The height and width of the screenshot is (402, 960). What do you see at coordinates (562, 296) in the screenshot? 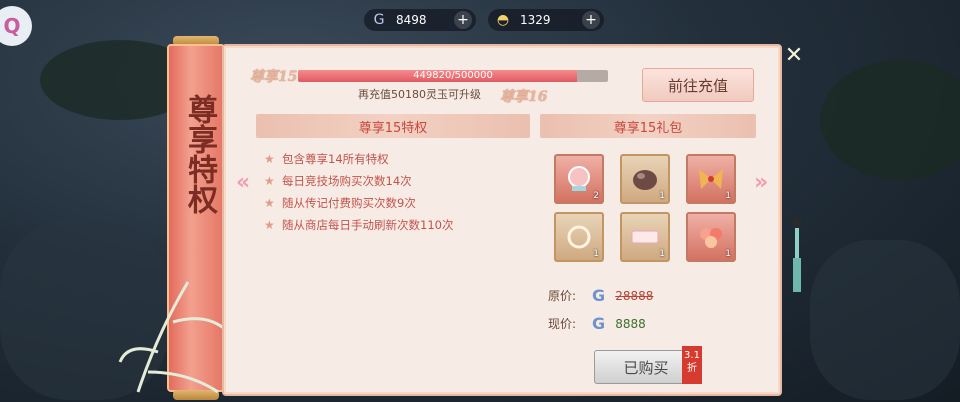
I see `original-price-label: 原价:` at bounding box center [562, 296].